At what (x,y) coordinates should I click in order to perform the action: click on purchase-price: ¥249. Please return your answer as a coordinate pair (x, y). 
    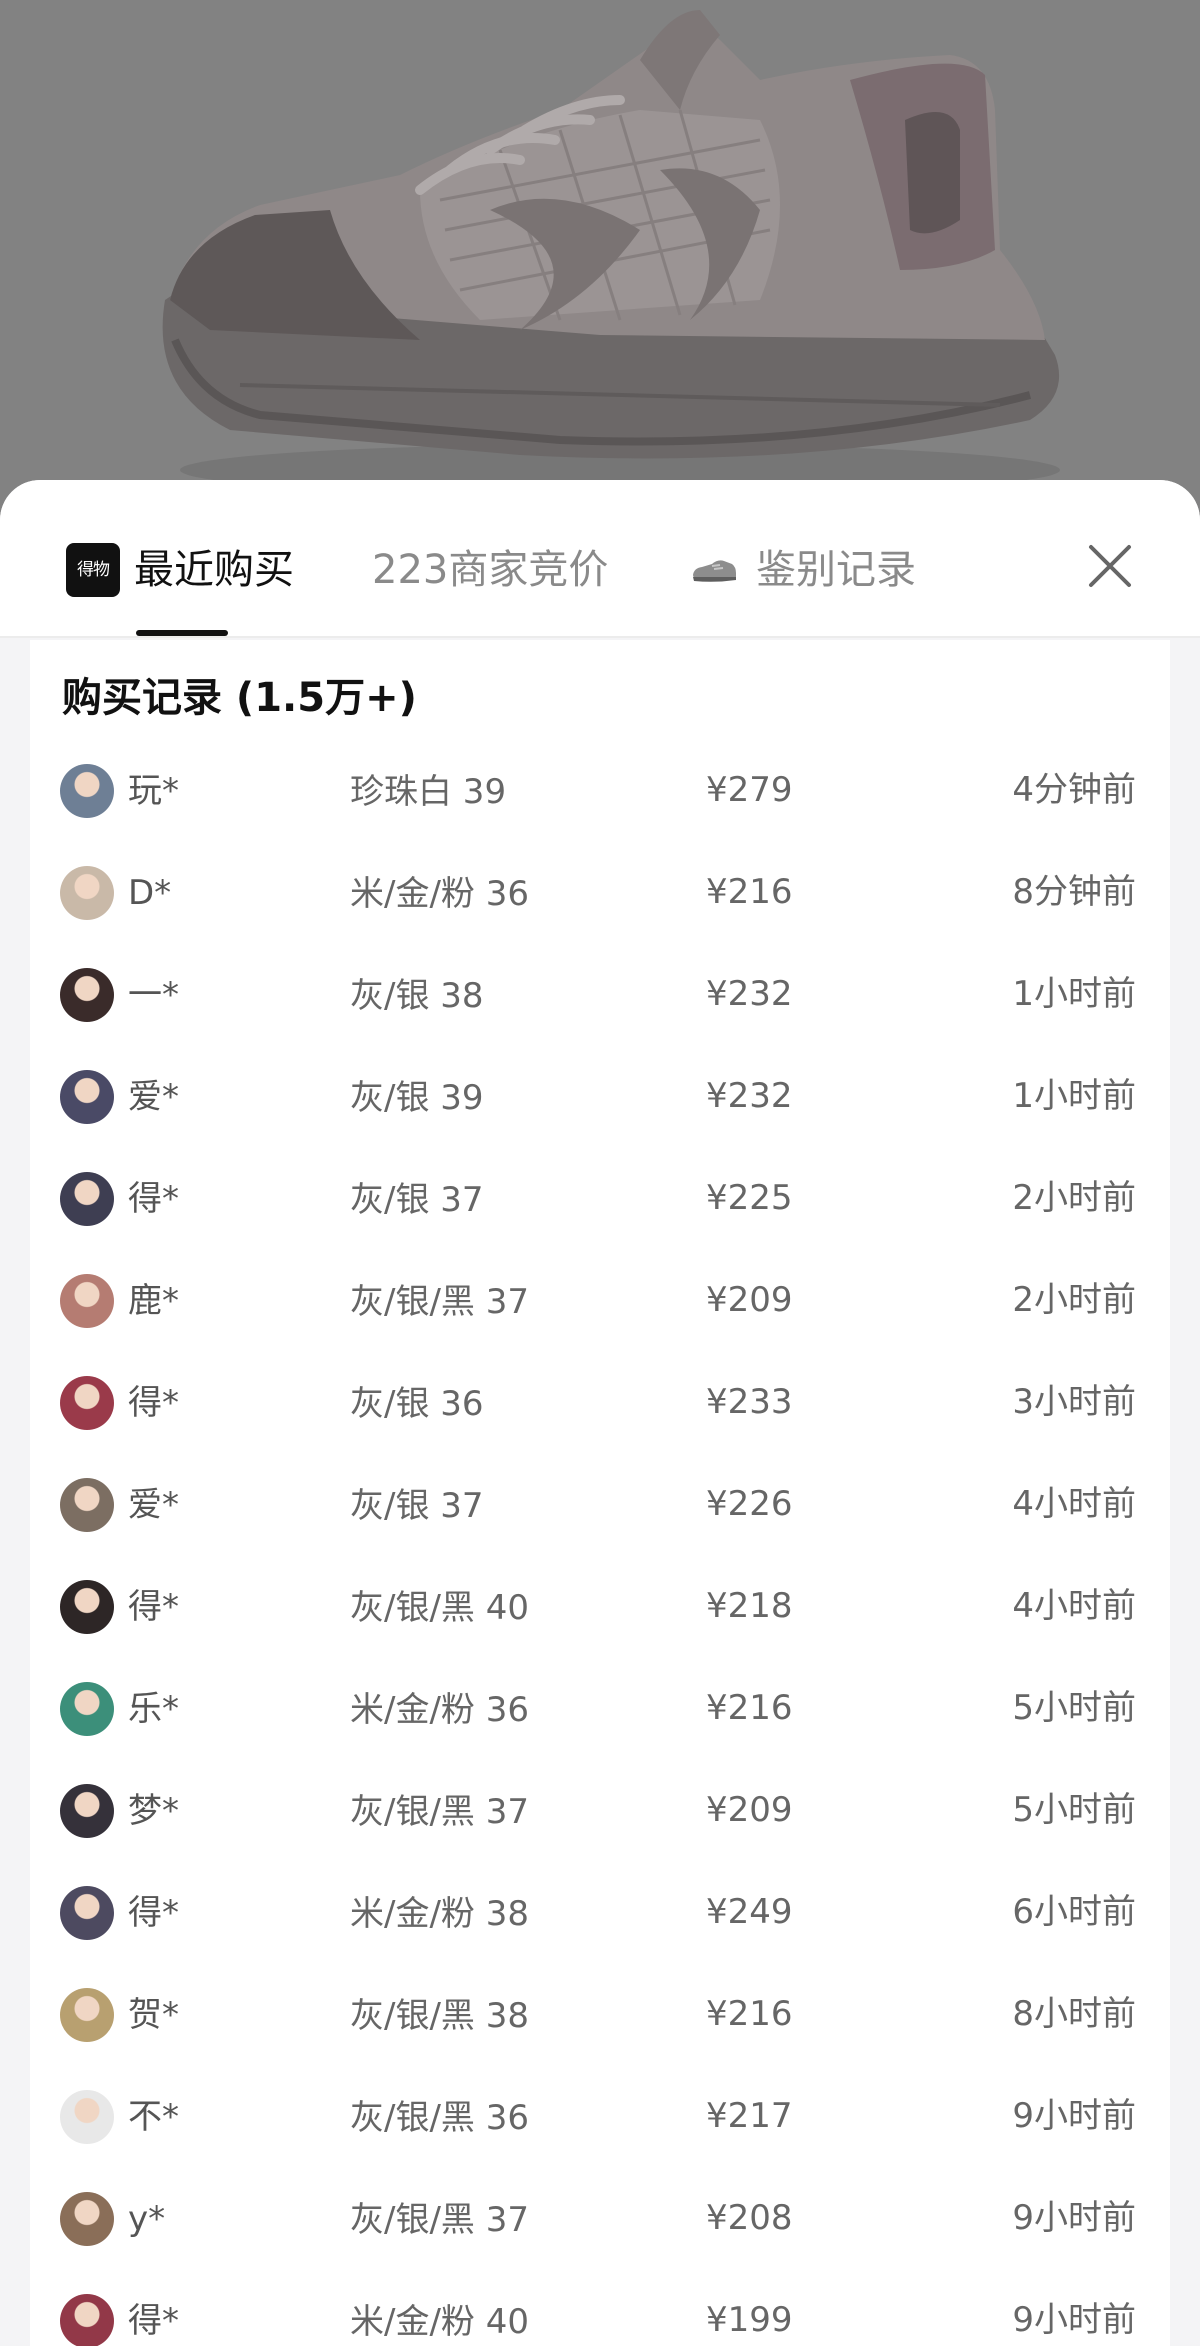
    Looking at the image, I should click on (749, 1912).